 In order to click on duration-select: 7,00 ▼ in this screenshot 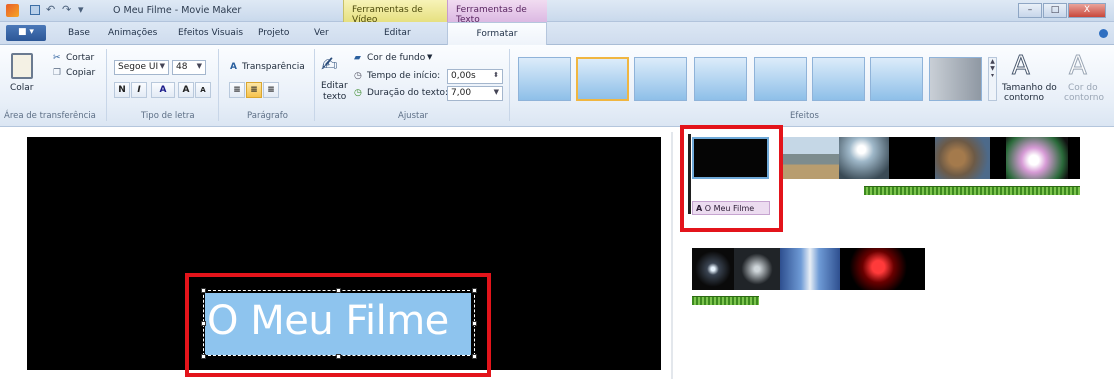, I will do `click(475, 93)`.